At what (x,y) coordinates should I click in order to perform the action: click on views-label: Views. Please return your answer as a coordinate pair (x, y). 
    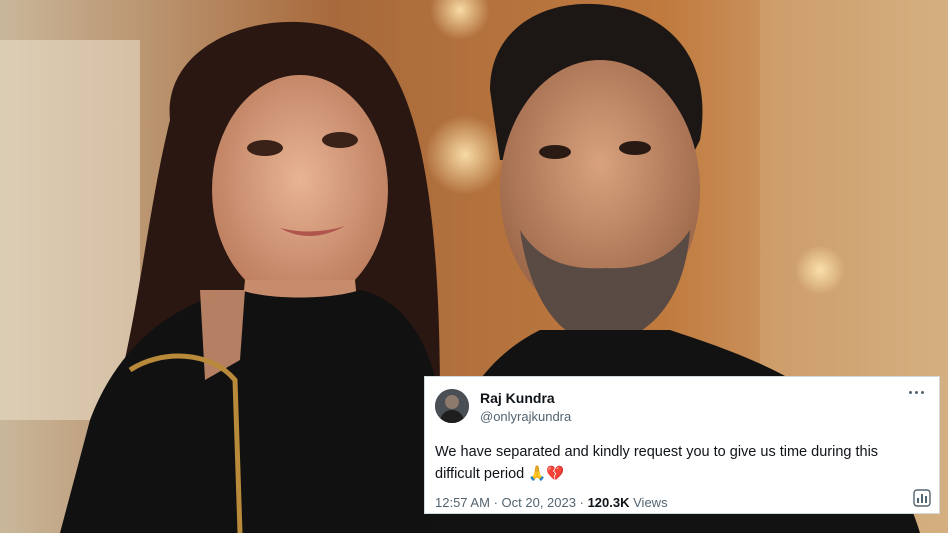
    Looking at the image, I should click on (650, 502).